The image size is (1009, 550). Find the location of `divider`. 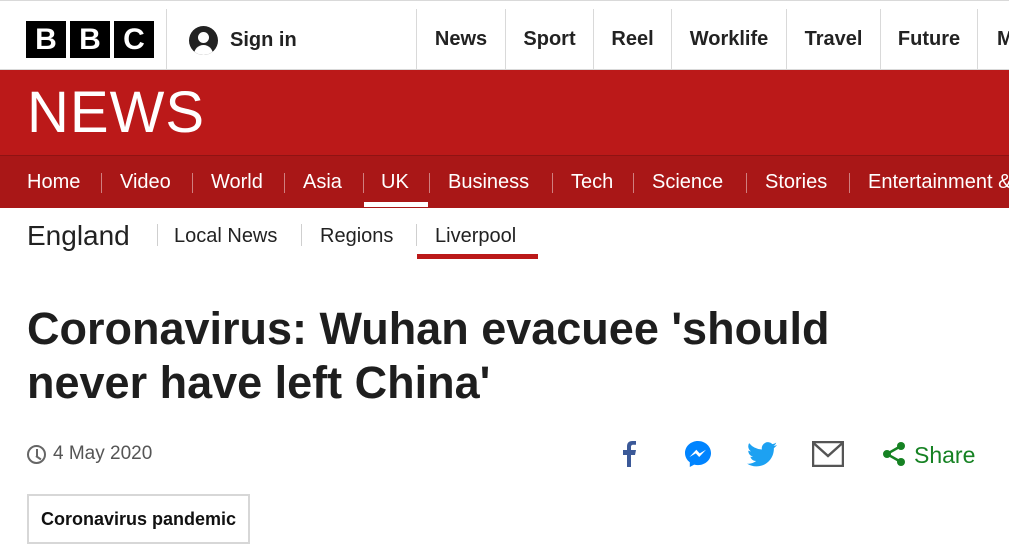

divider is located at coordinates (166, 39).